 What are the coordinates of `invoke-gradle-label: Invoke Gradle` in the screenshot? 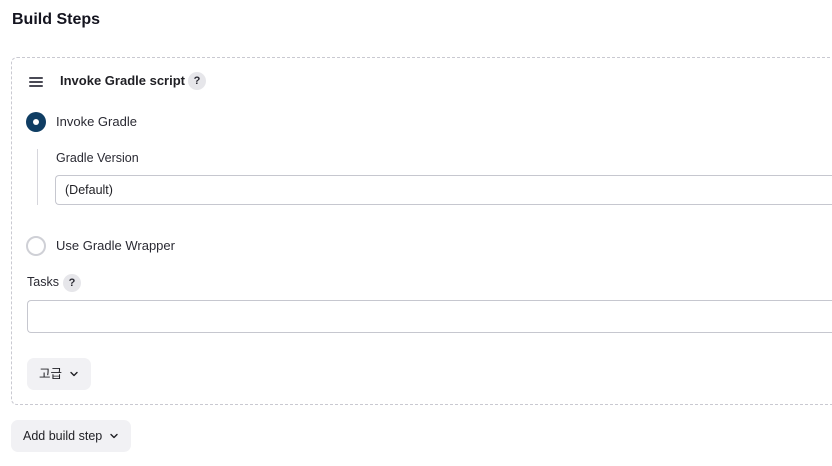 It's located at (96, 122).